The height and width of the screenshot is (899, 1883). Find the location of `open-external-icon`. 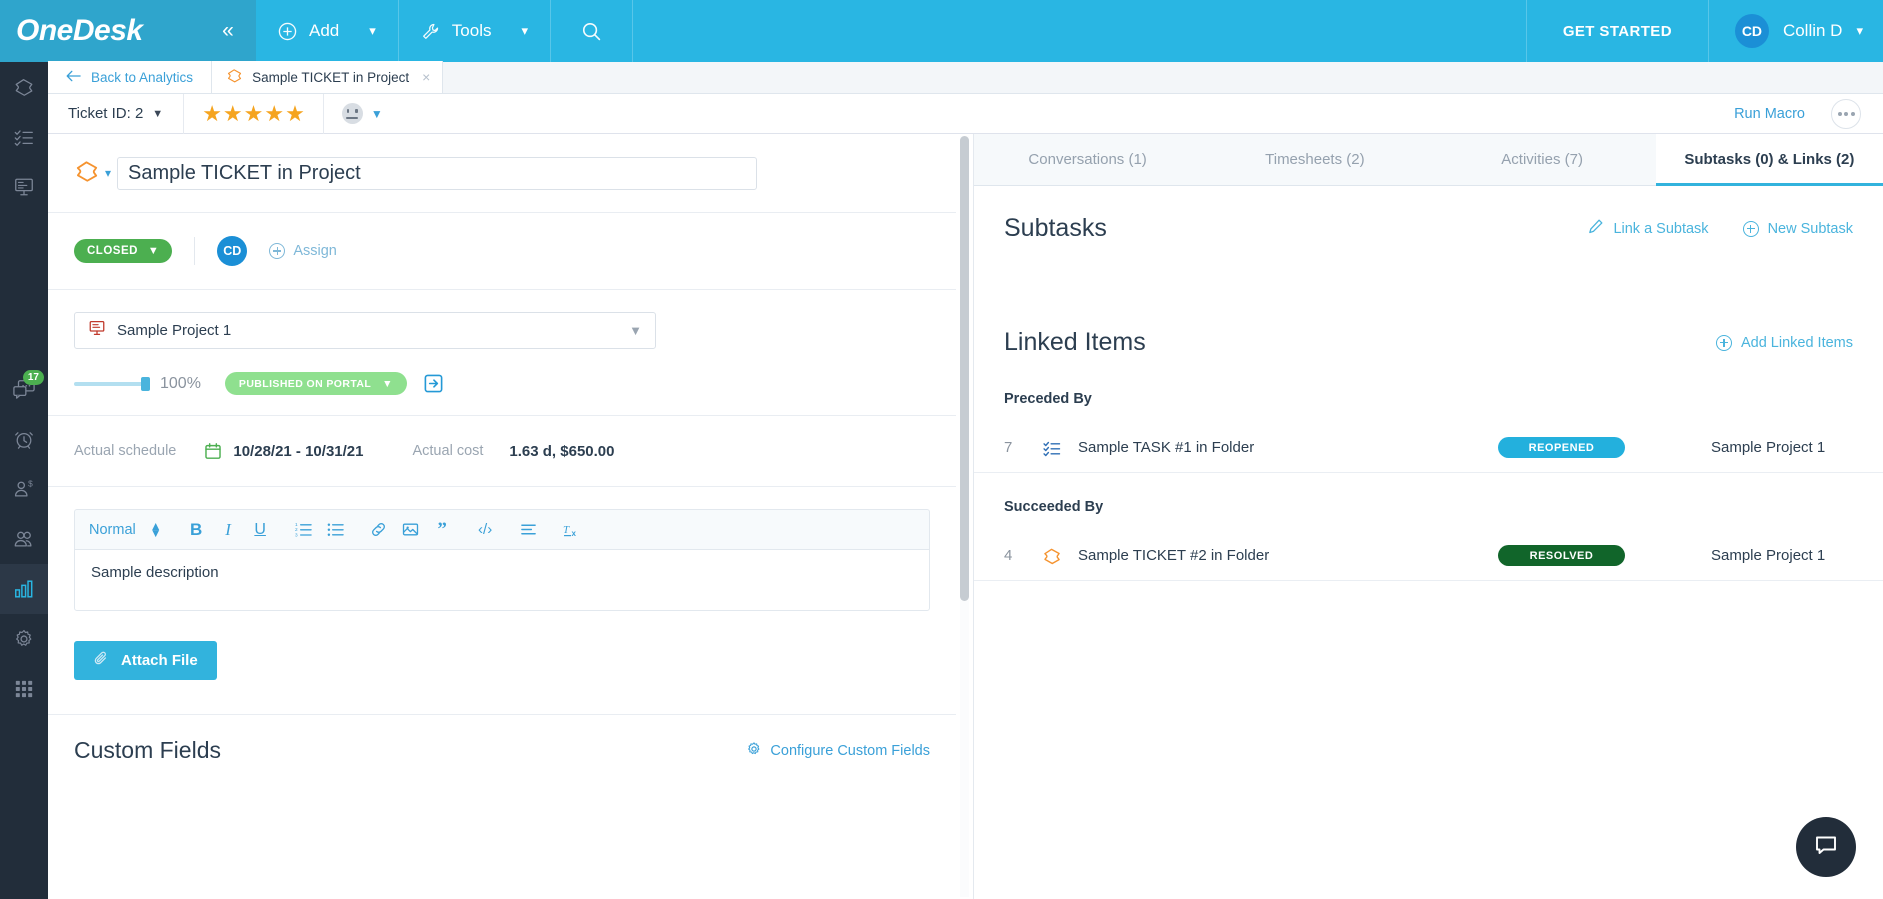

open-external-icon is located at coordinates (433, 383).